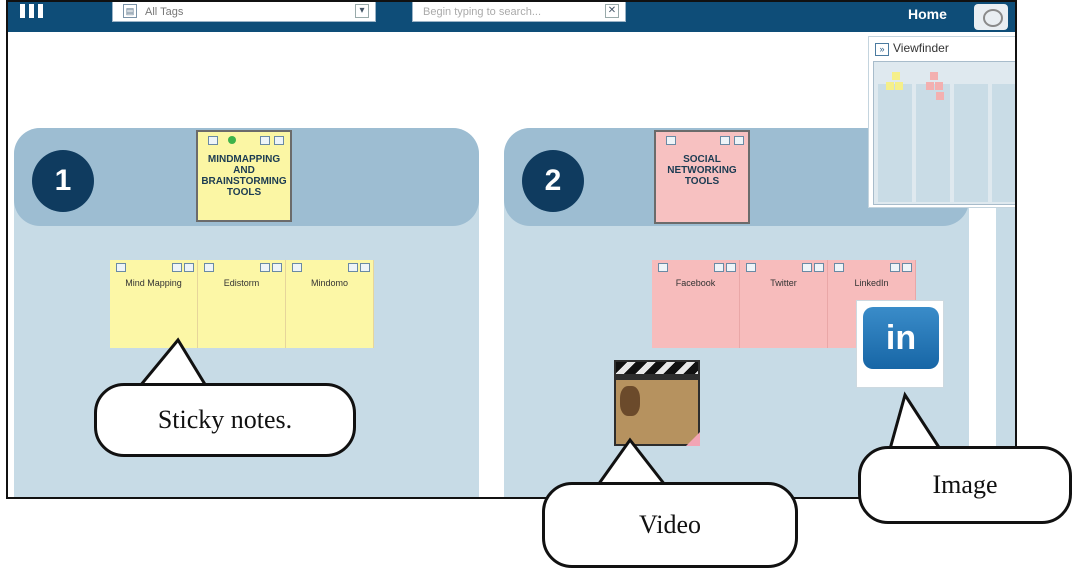 Image resolution: width=1079 pixels, height=575 pixels. I want to click on callout-text: Video, so click(670, 524).